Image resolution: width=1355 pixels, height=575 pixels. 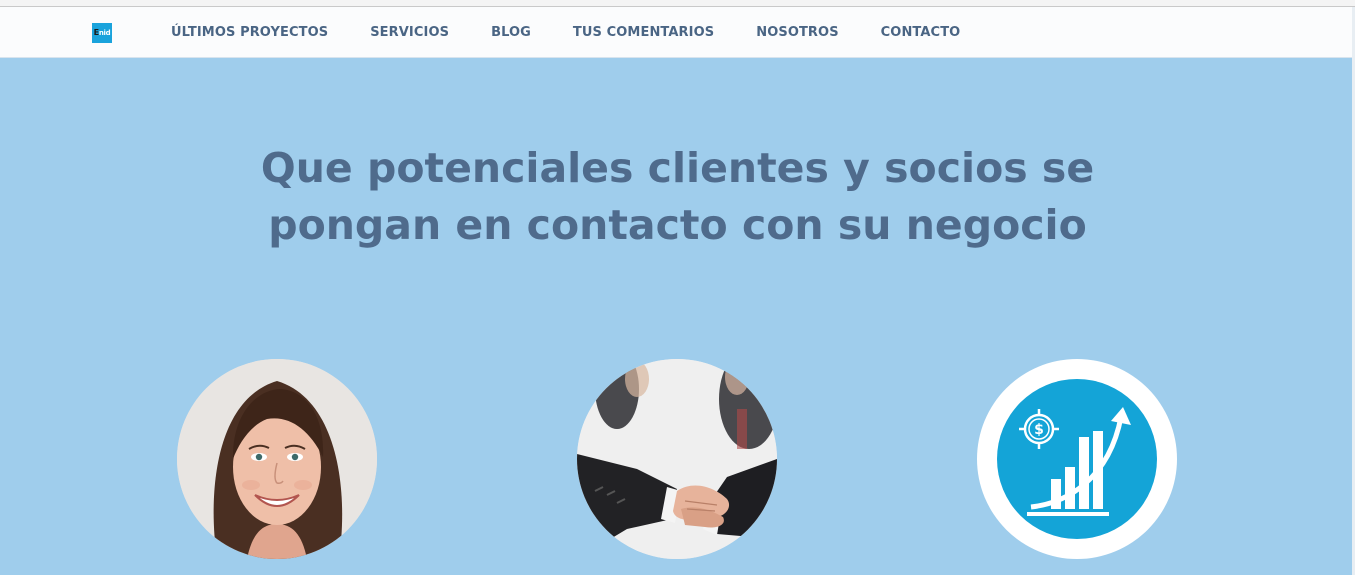 I want to click on growth-chart-icon-badge: $, so click(x=1077, y=459).